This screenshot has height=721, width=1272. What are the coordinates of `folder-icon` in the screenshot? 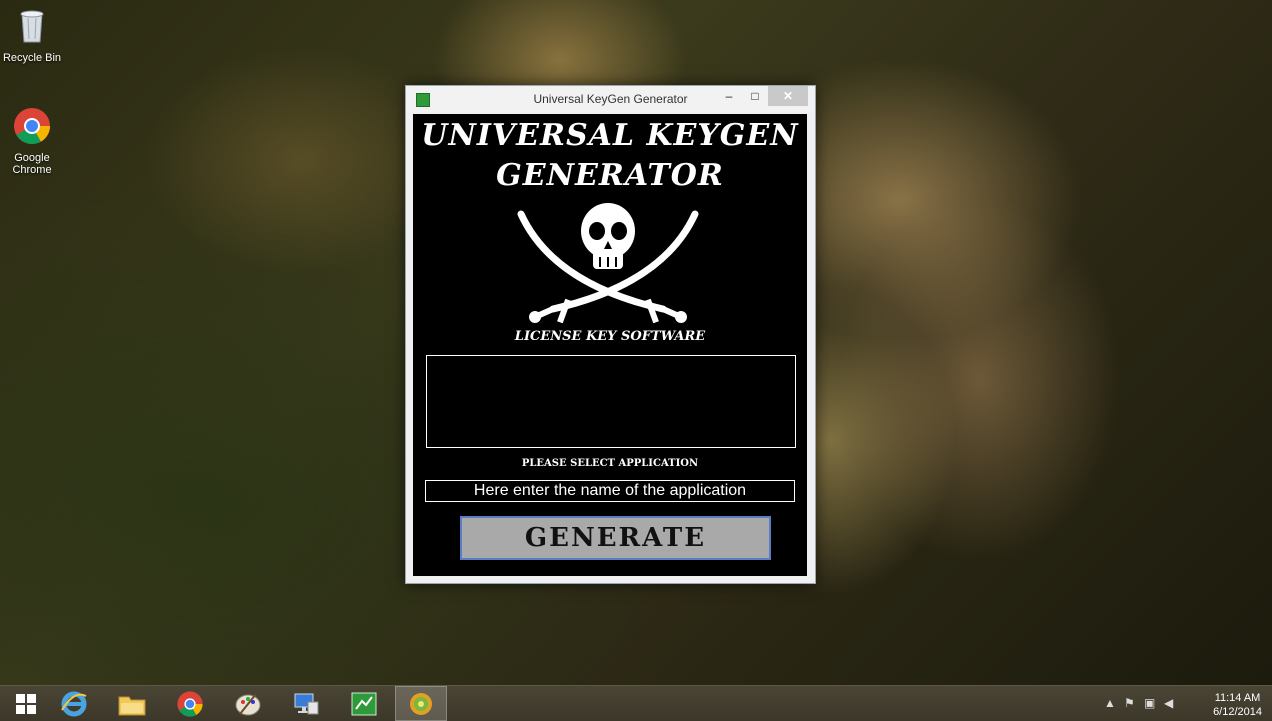 It's located at (132, 705).